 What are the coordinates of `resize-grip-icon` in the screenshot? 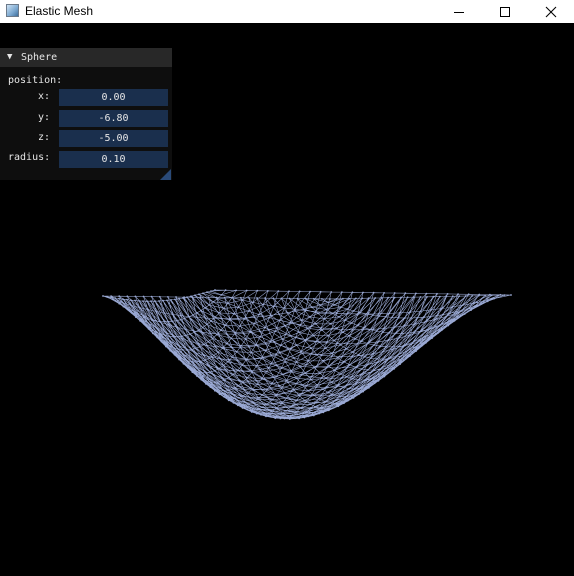 It's located at (165, 174).